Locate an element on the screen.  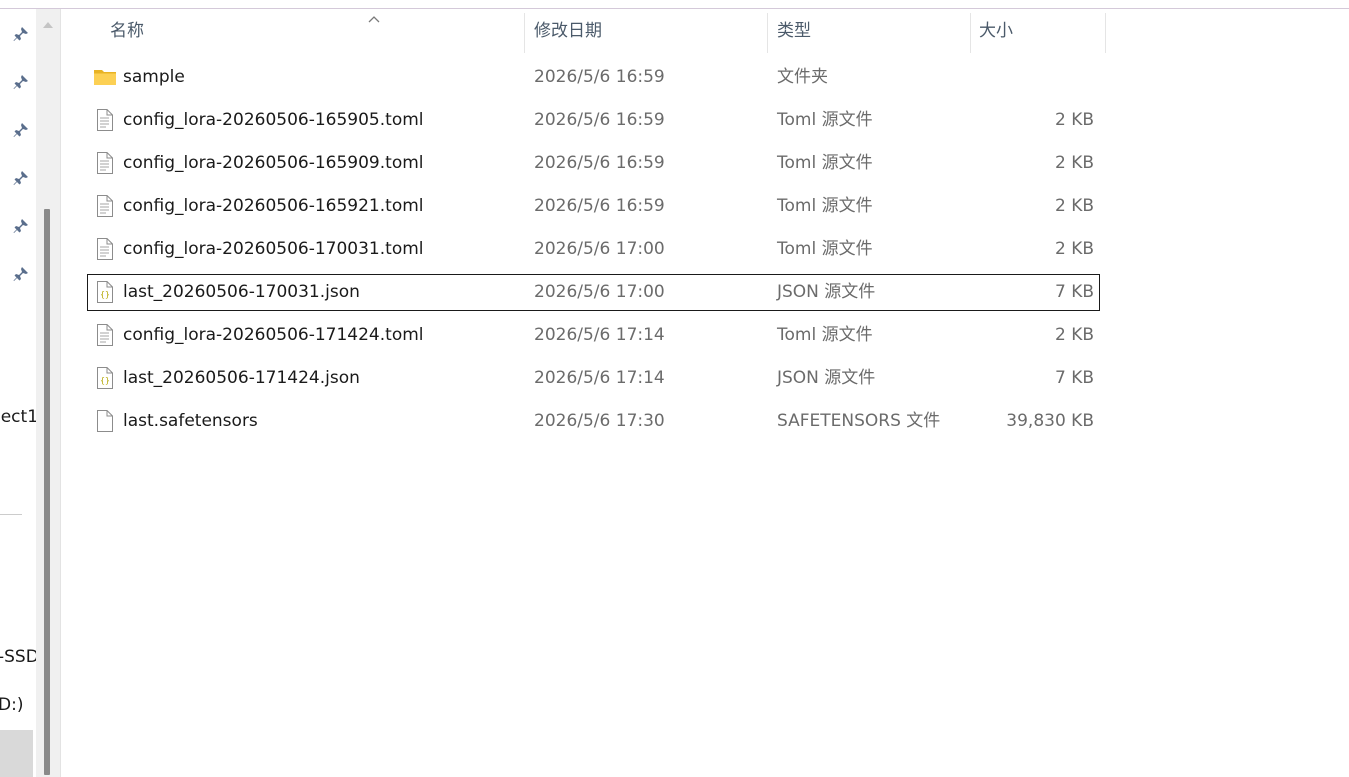
column-header-size: 大小 is located at coordinates (1039, 31).